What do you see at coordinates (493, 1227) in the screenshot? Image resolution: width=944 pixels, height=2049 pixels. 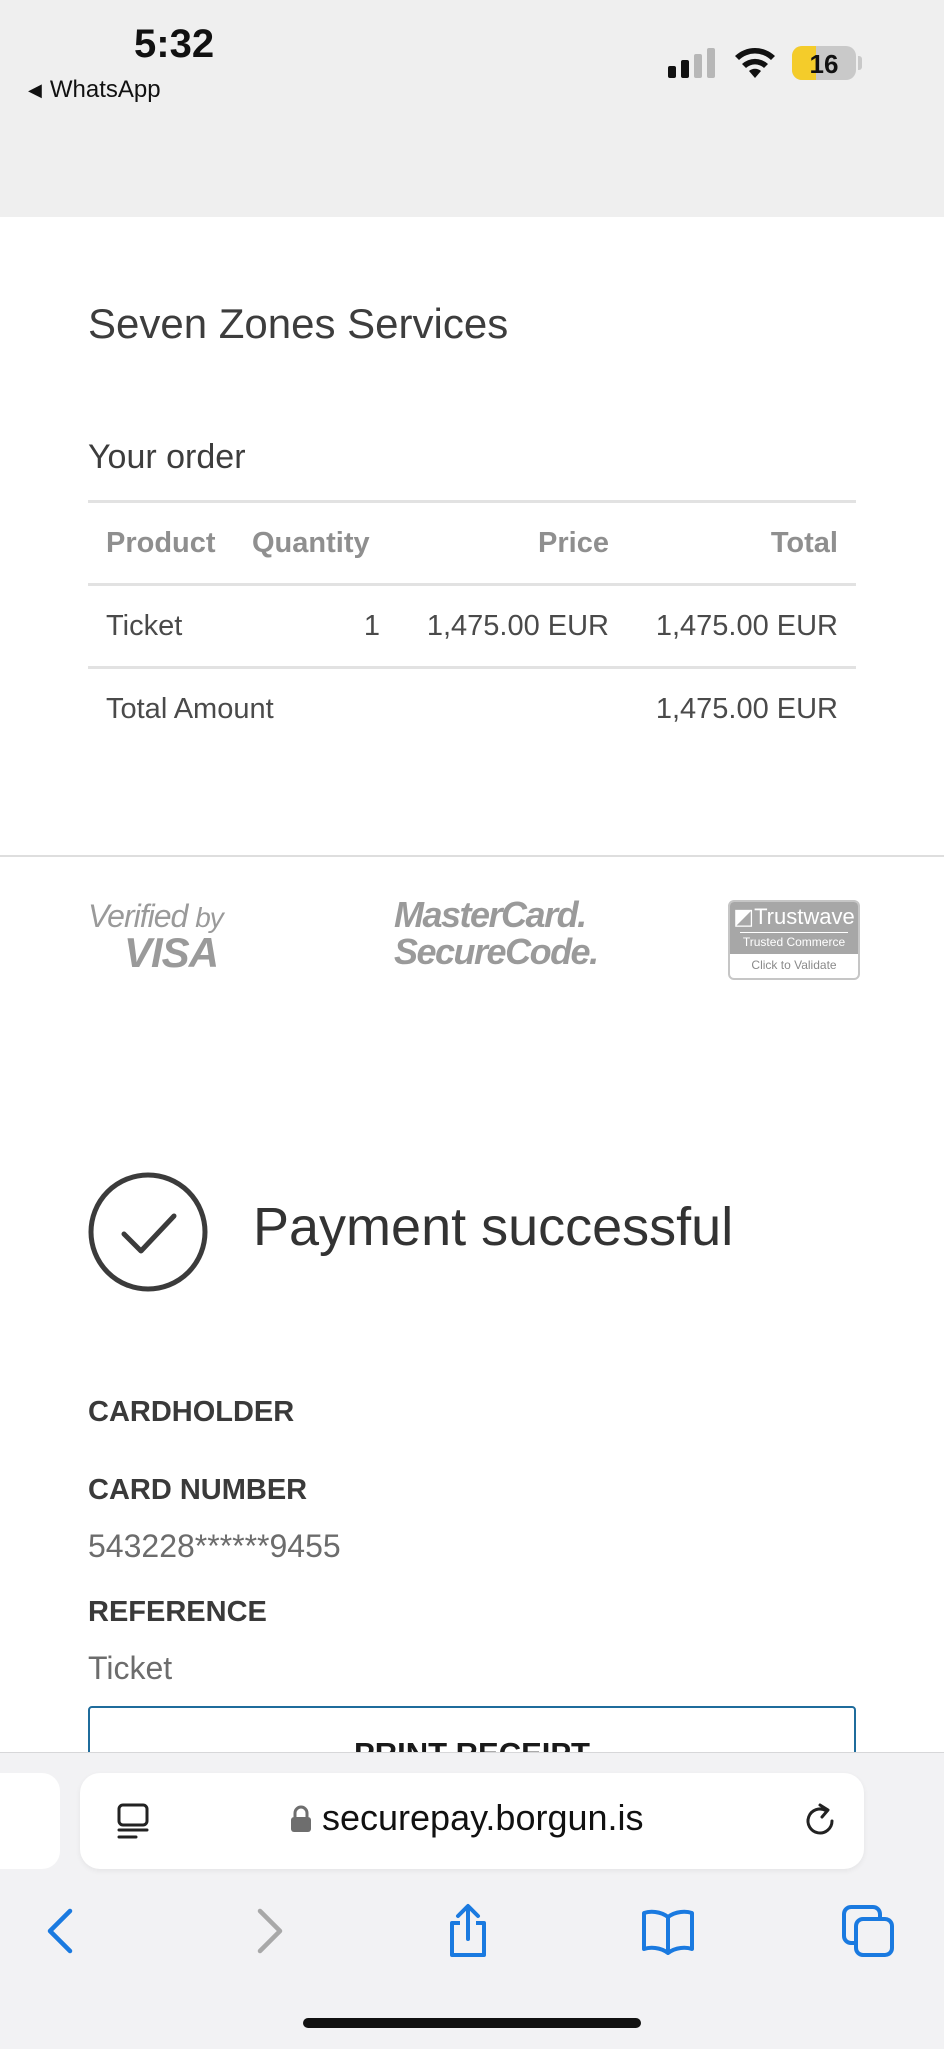 I see `payment-status: Payment successful` at bounding box center [493, 1227].